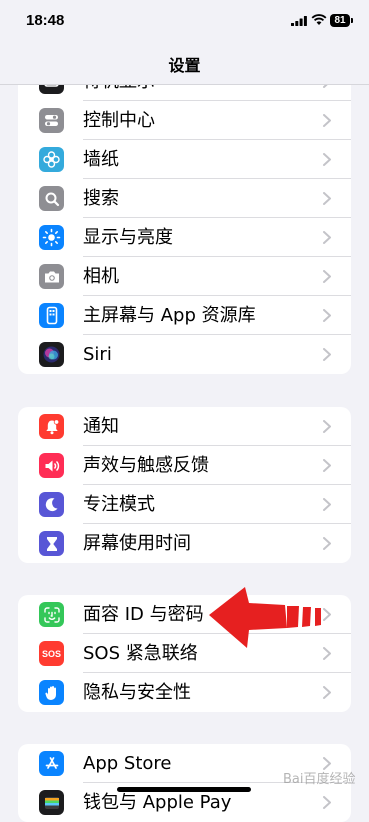  Describe the element at coordinates (51, 237) in the screenshot. I see `brightness-sun-icon` at that location.